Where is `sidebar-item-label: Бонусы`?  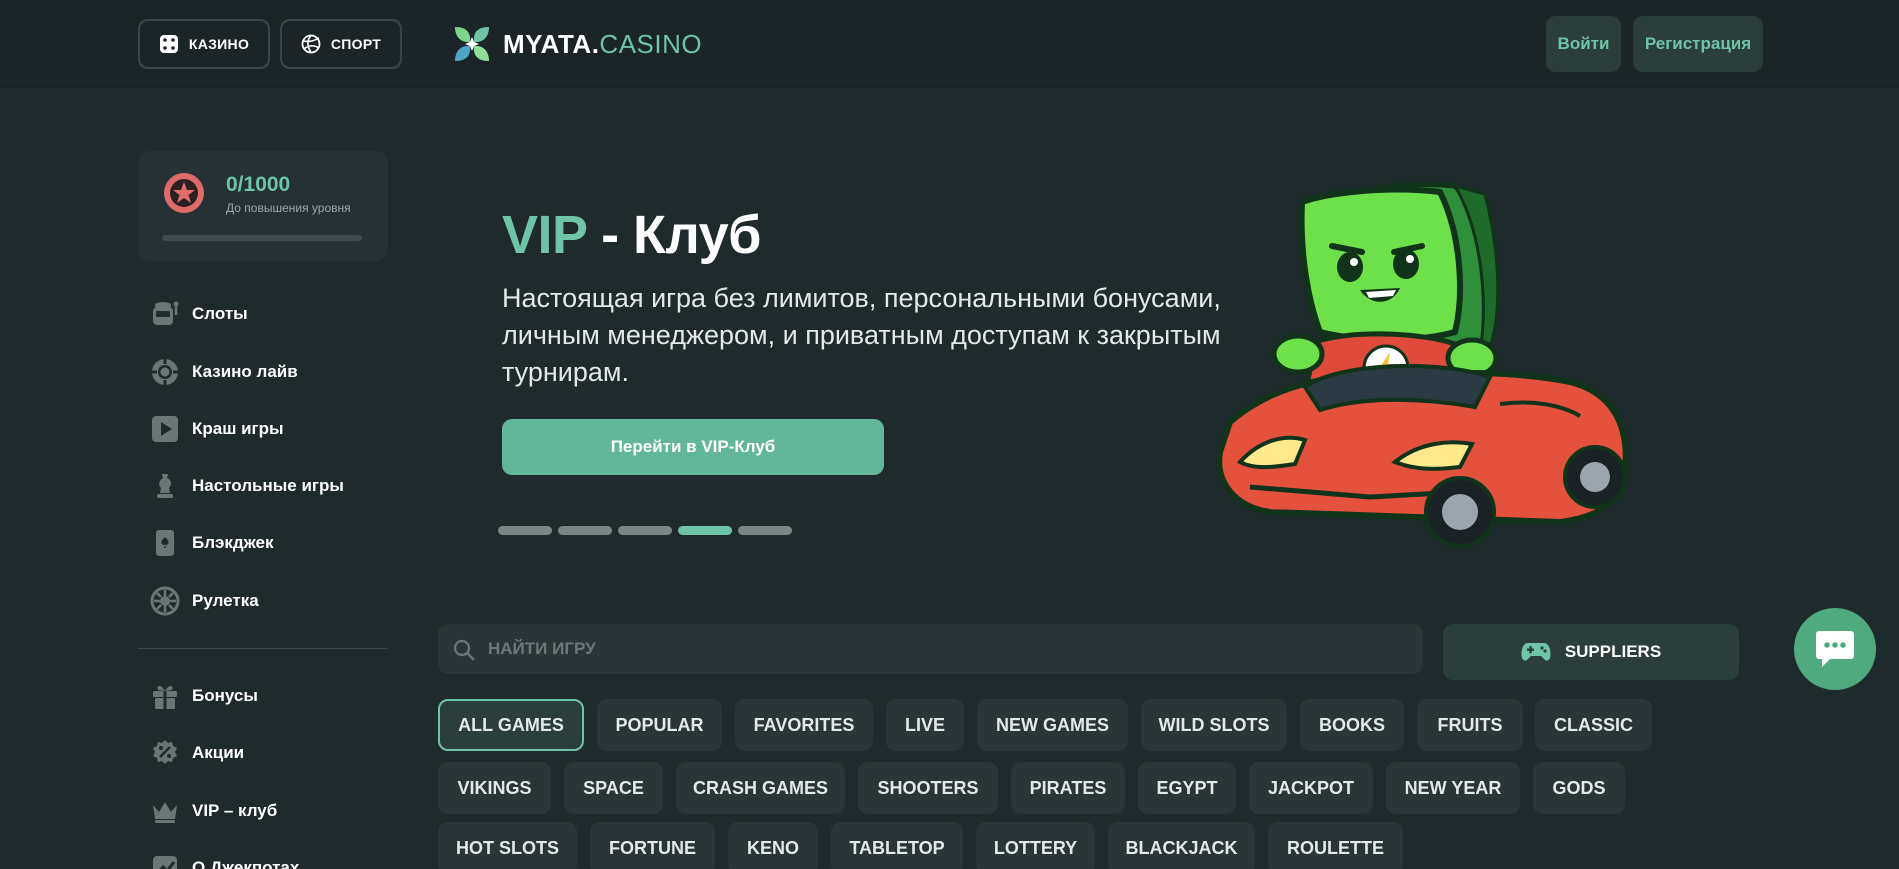
sidebar-item-label: Бонусы is located at coordinates (225, 695).